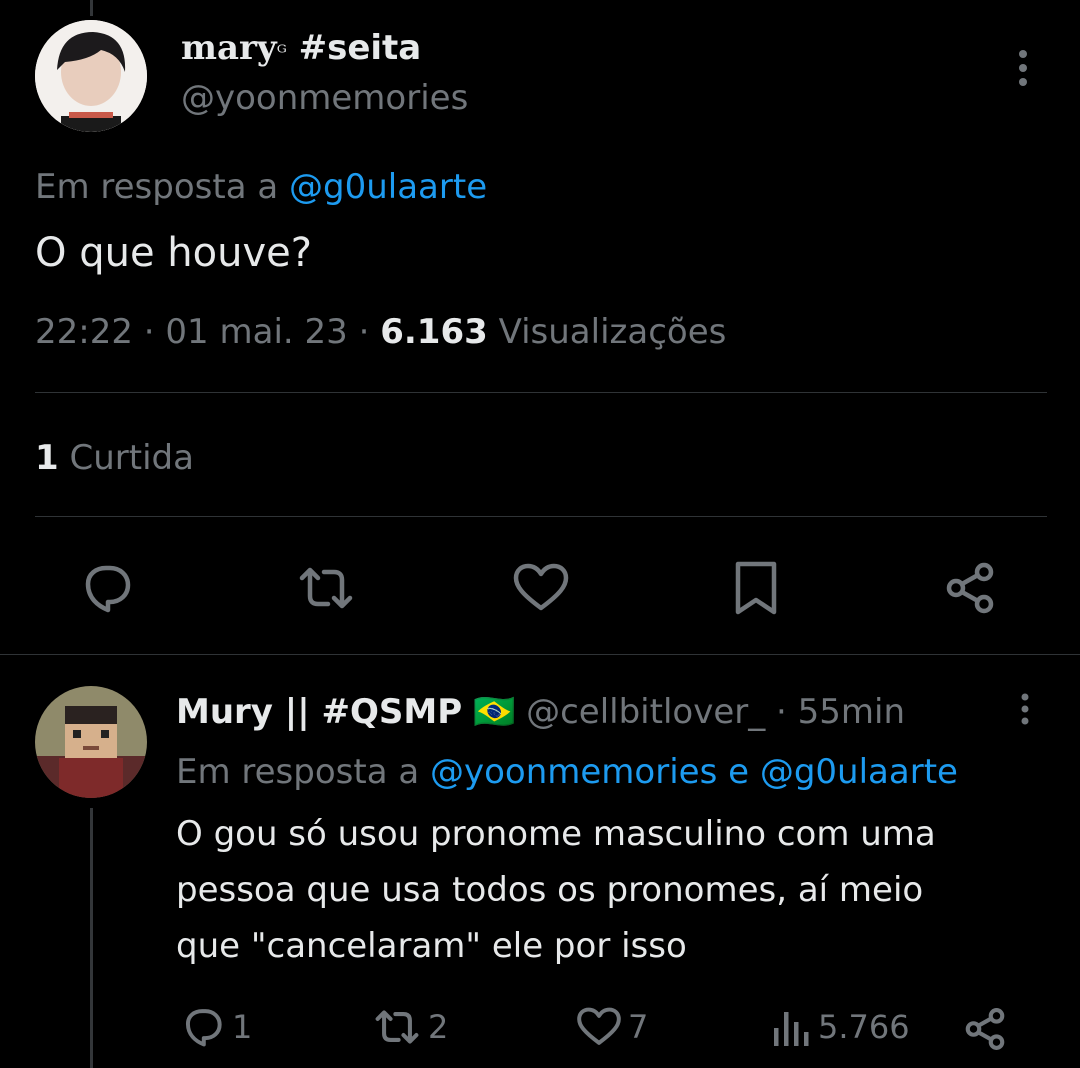 Image resolution: width=1080 pixels, height=1068 pixels. I want to click on tweet-text: O que houve?, so click(173, 253).